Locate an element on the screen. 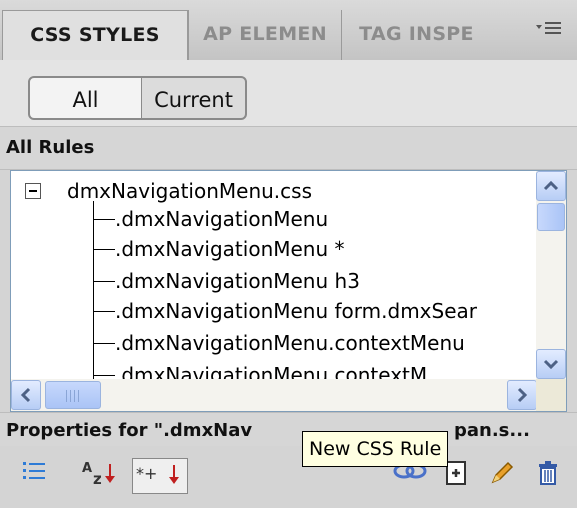  horizontal-scrollbar is located at coordinates (274, 395).